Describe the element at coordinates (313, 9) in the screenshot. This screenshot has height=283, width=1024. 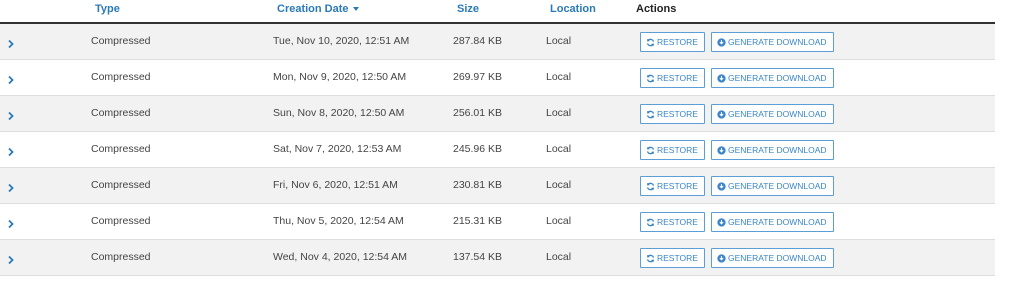
I see `header-creation-date-label: Creation Date` at that location.